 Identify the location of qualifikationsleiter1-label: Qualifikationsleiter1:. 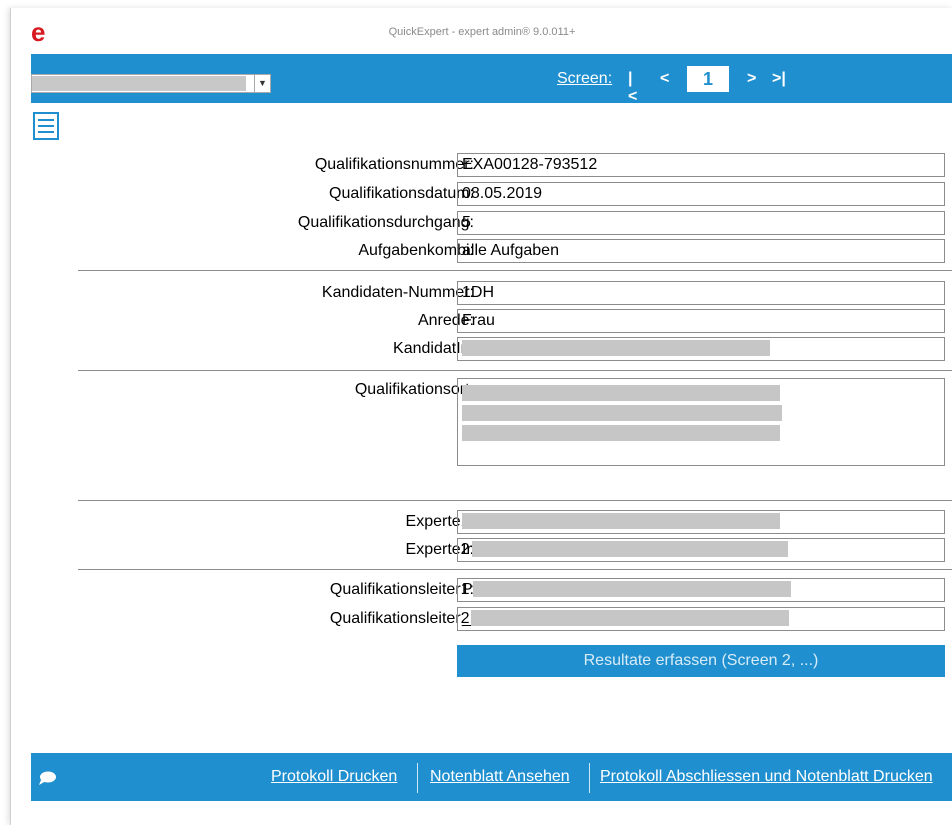
(401, 589).